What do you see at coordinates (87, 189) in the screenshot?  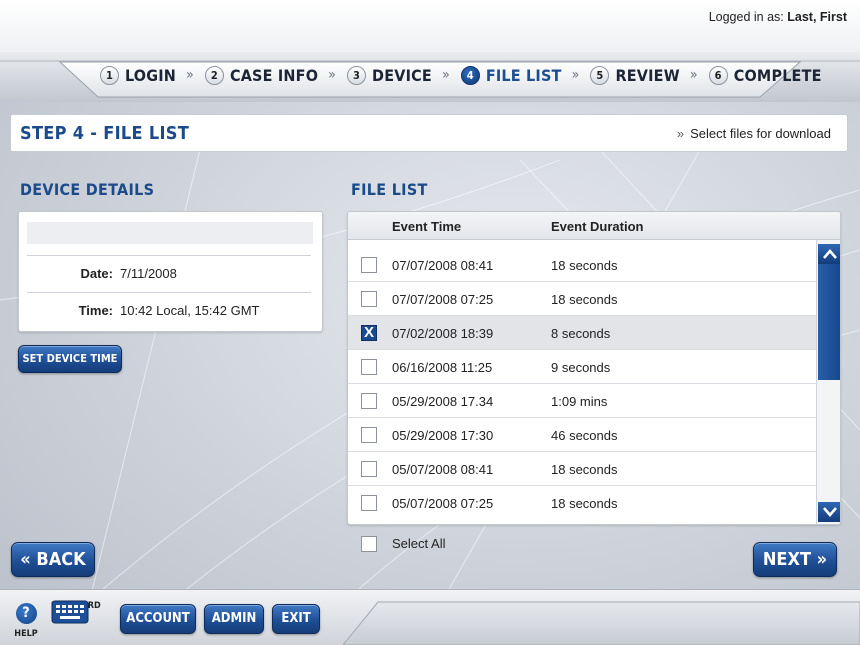 I see `device-details-heading: DEVICE DETAILS` at bounding box center [87, 189].